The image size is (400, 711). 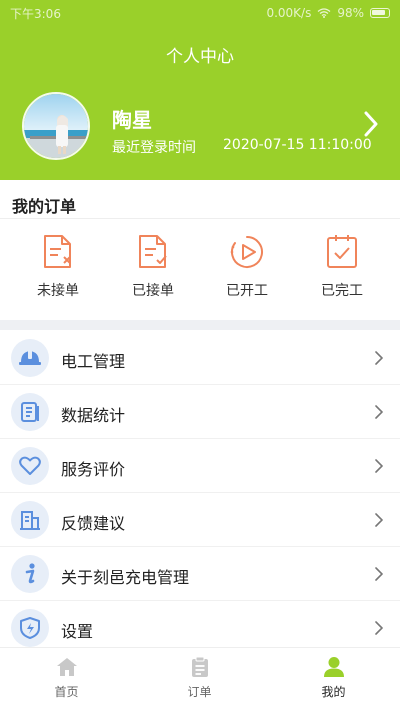 I want to click on section-separator, so click(x=200, y=325).